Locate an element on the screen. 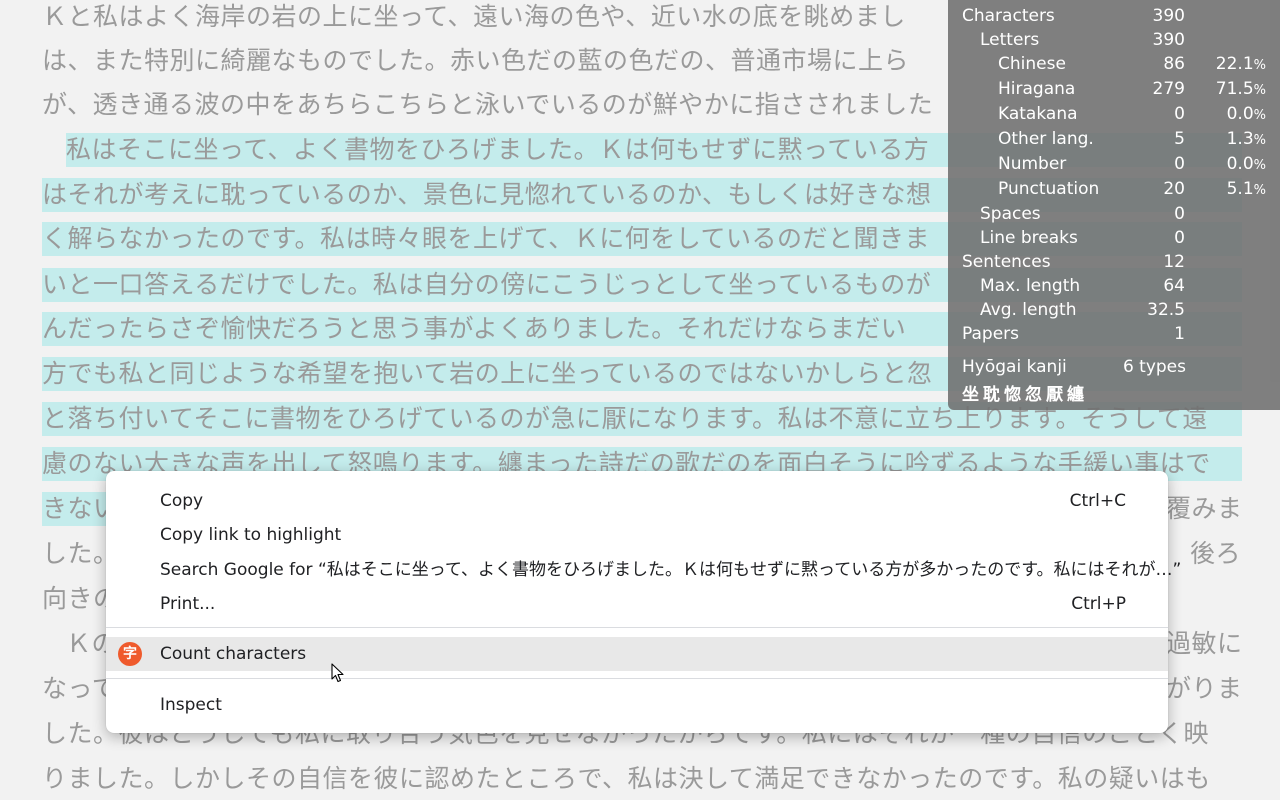 This screenshot has height=800, width=1280. stat-value: 32.5 is located at coordinates (1166, 310).